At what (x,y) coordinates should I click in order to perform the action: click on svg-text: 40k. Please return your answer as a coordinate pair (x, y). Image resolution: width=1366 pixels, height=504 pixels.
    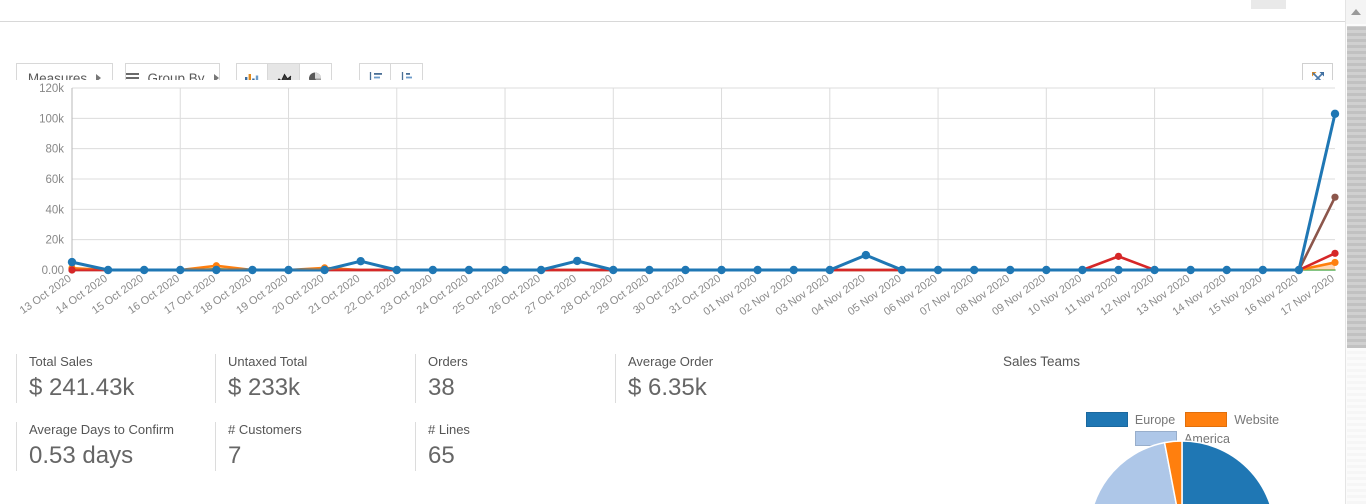
    Looking at the image, I should click on (54, 210).